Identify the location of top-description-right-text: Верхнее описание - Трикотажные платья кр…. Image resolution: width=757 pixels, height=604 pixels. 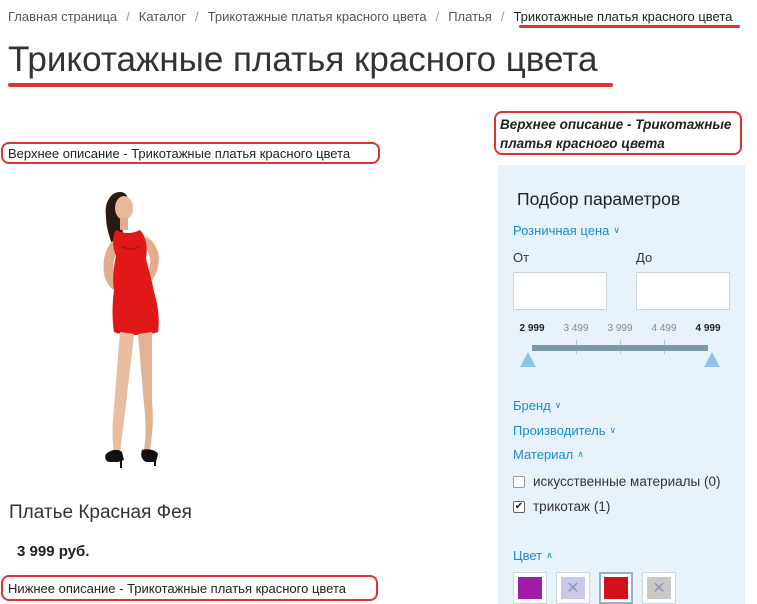
(616, 134).